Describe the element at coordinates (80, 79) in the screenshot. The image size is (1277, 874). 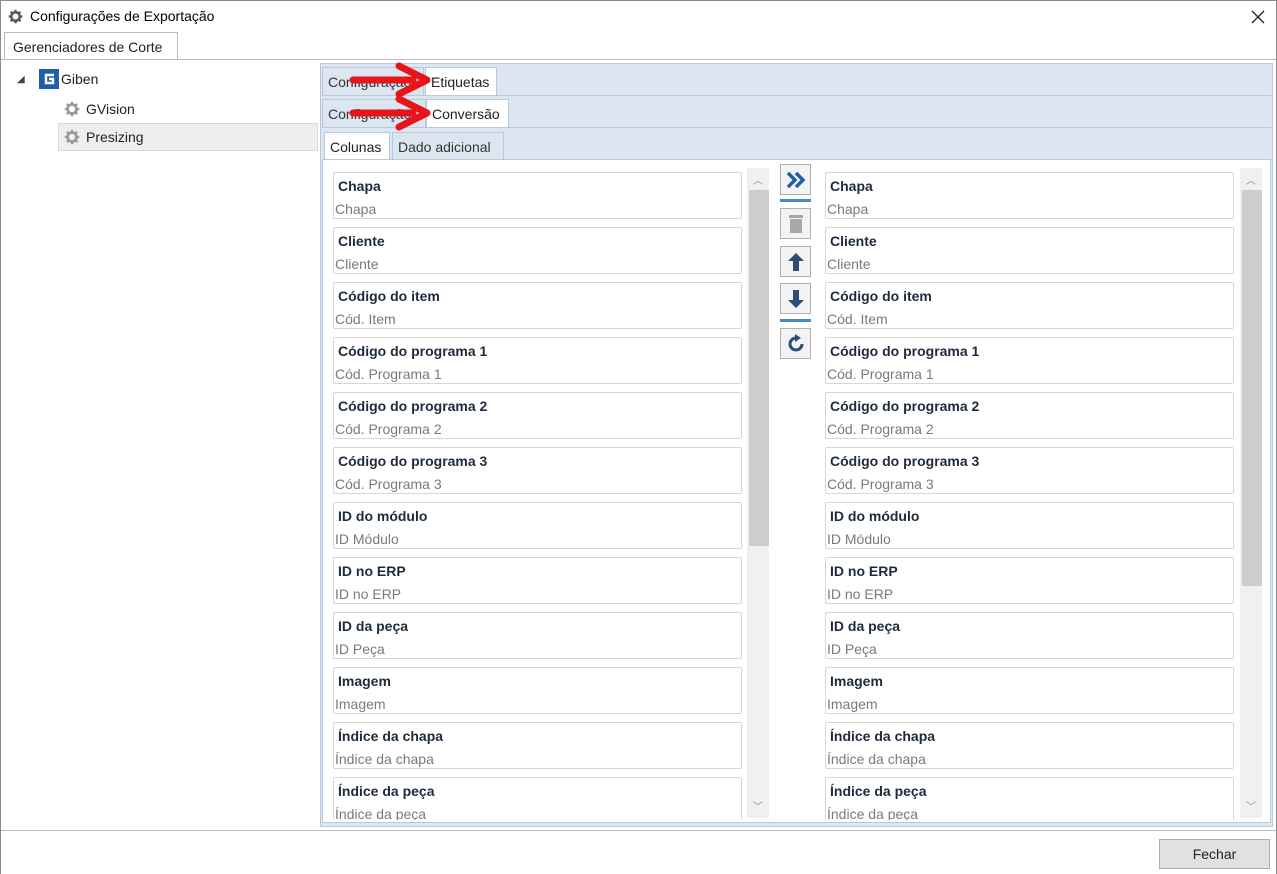
I see `tree-item-label: Giben` at that location.